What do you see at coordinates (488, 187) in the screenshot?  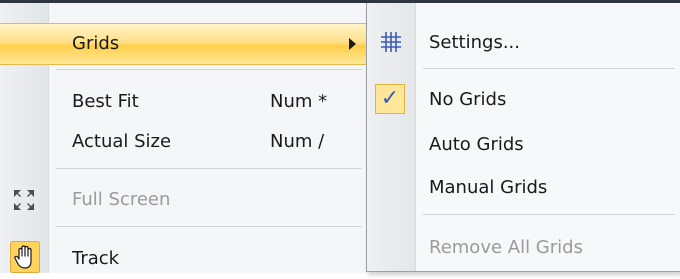 I see `submenu-item-label: Manual Grids` at bounding box center [488, 187].